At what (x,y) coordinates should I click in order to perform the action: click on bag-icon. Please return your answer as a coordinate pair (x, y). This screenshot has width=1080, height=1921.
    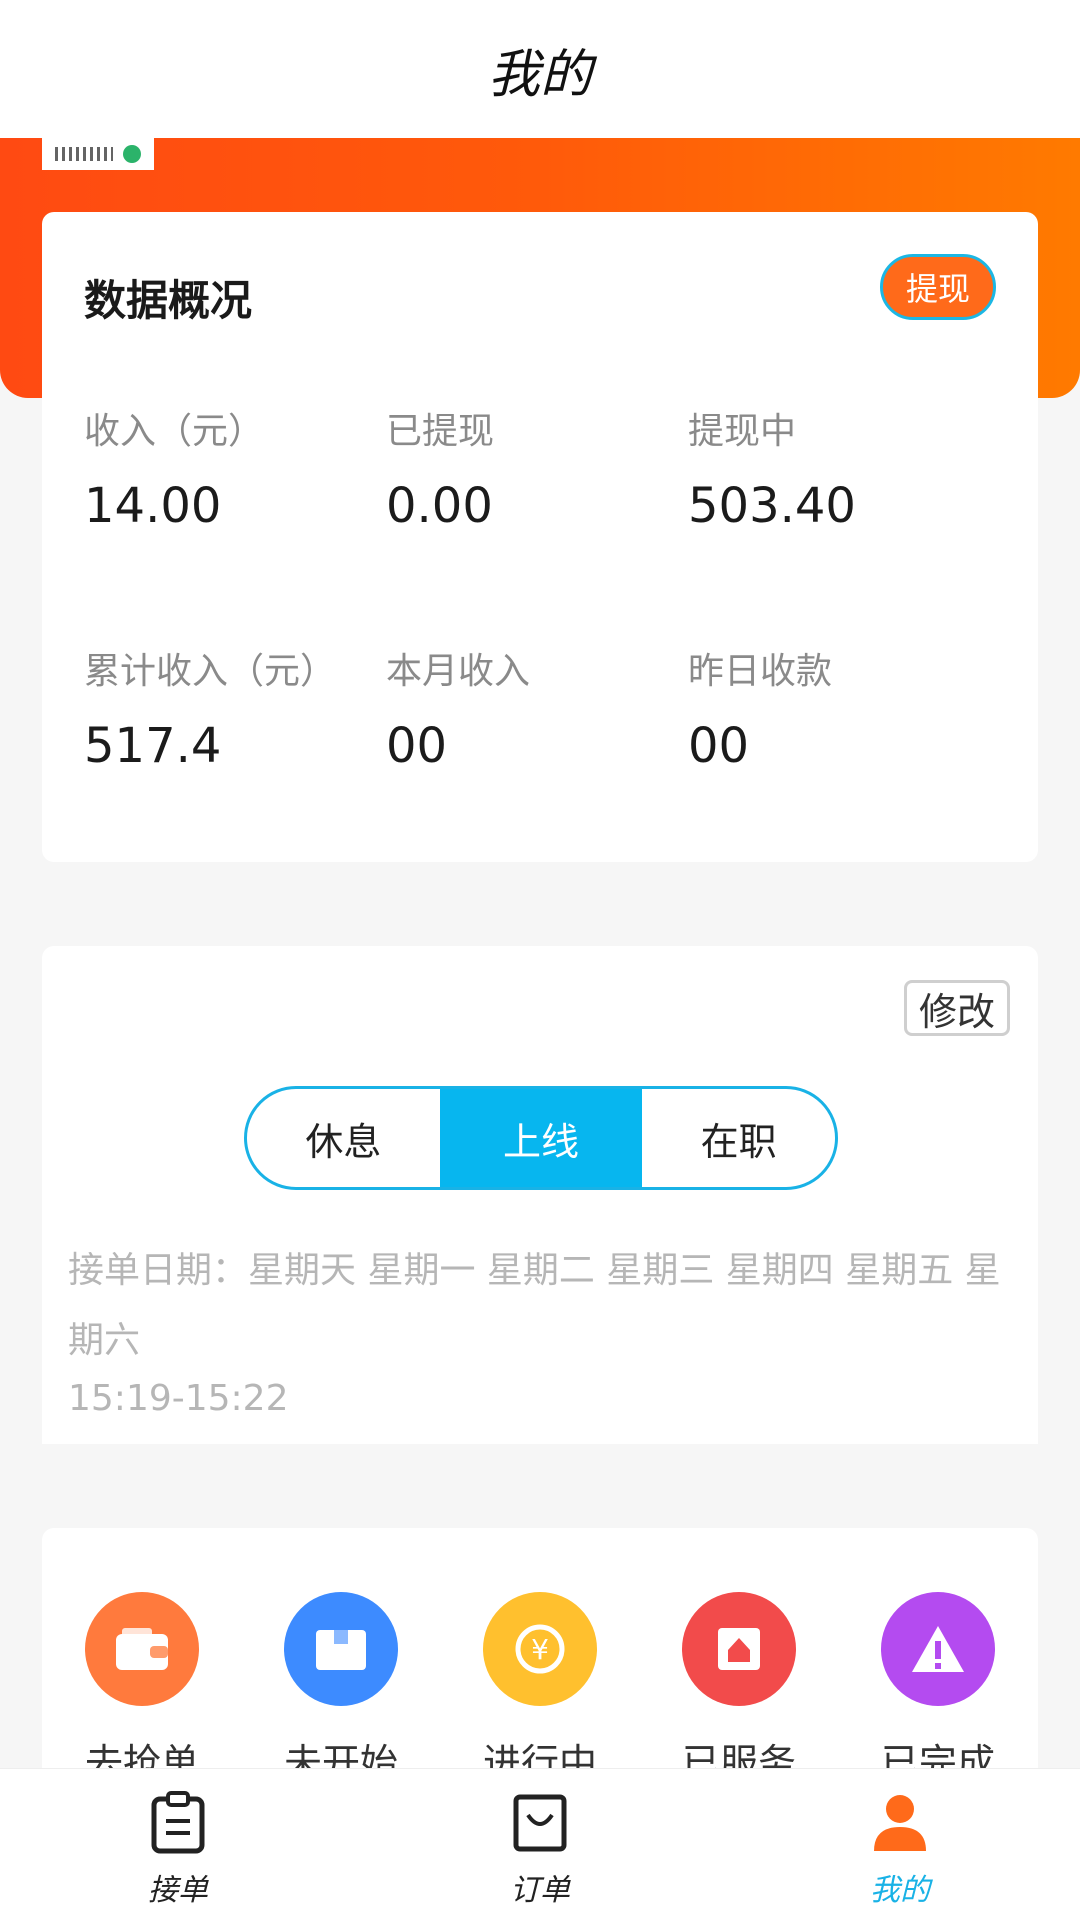
    Looking at the image, I should click on (540, 1823).